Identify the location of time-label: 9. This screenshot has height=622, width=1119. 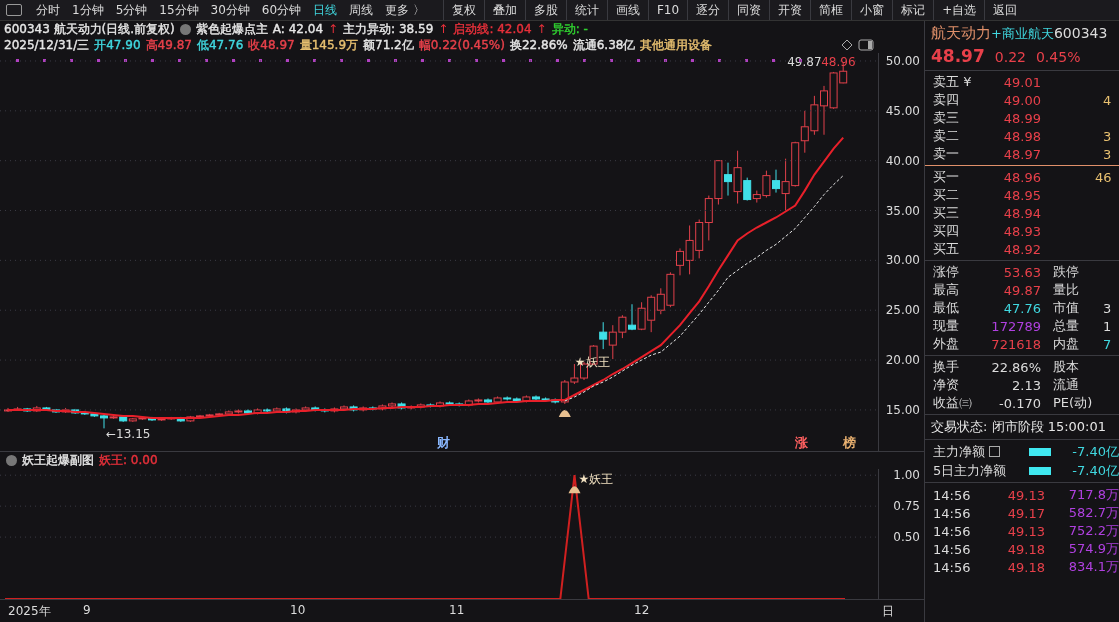
(87, 610).